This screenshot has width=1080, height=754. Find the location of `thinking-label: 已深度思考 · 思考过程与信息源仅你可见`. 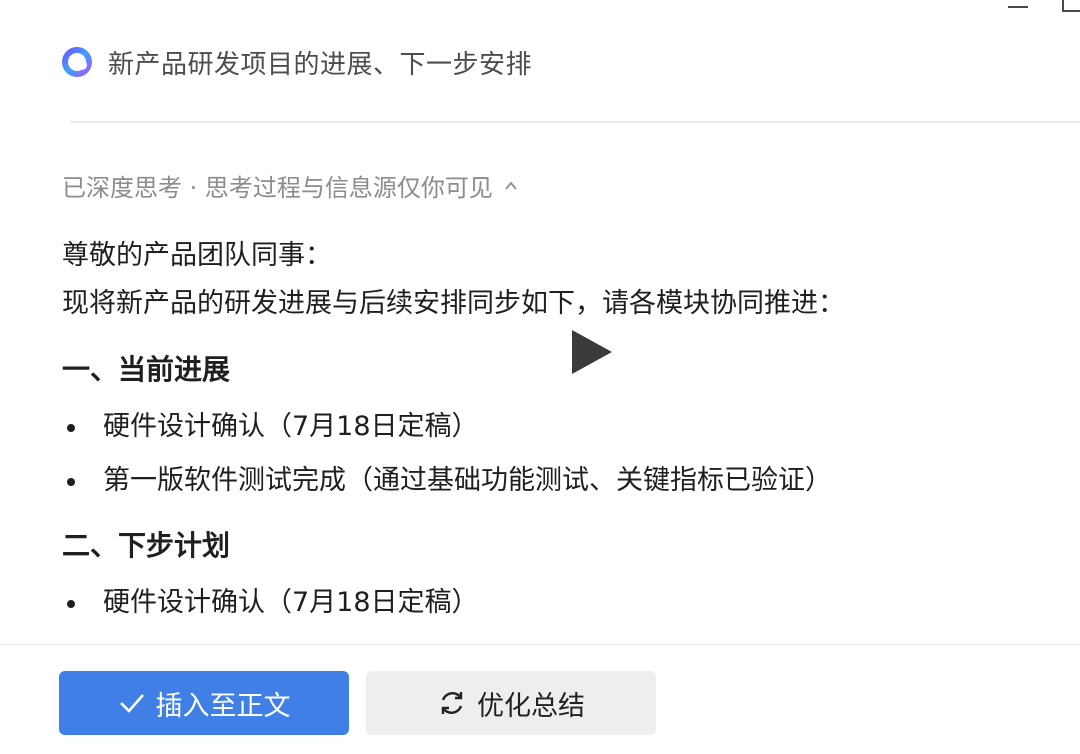

thinking-label: 已深度思考 · 思考过程与信息源仅你可见 is located at coordinates (277, 188).